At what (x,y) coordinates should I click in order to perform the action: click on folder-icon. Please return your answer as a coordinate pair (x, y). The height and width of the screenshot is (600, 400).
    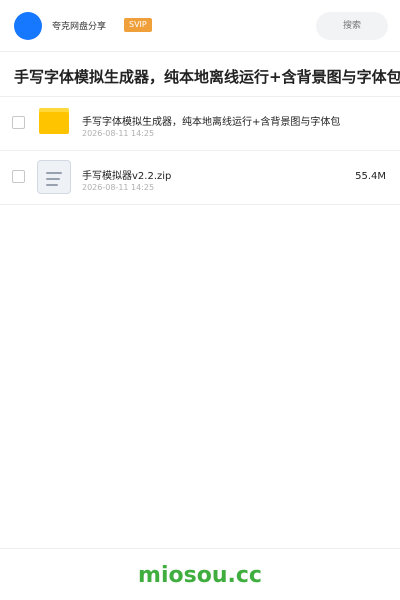
    Looking at the image, I should click on (54, 121).